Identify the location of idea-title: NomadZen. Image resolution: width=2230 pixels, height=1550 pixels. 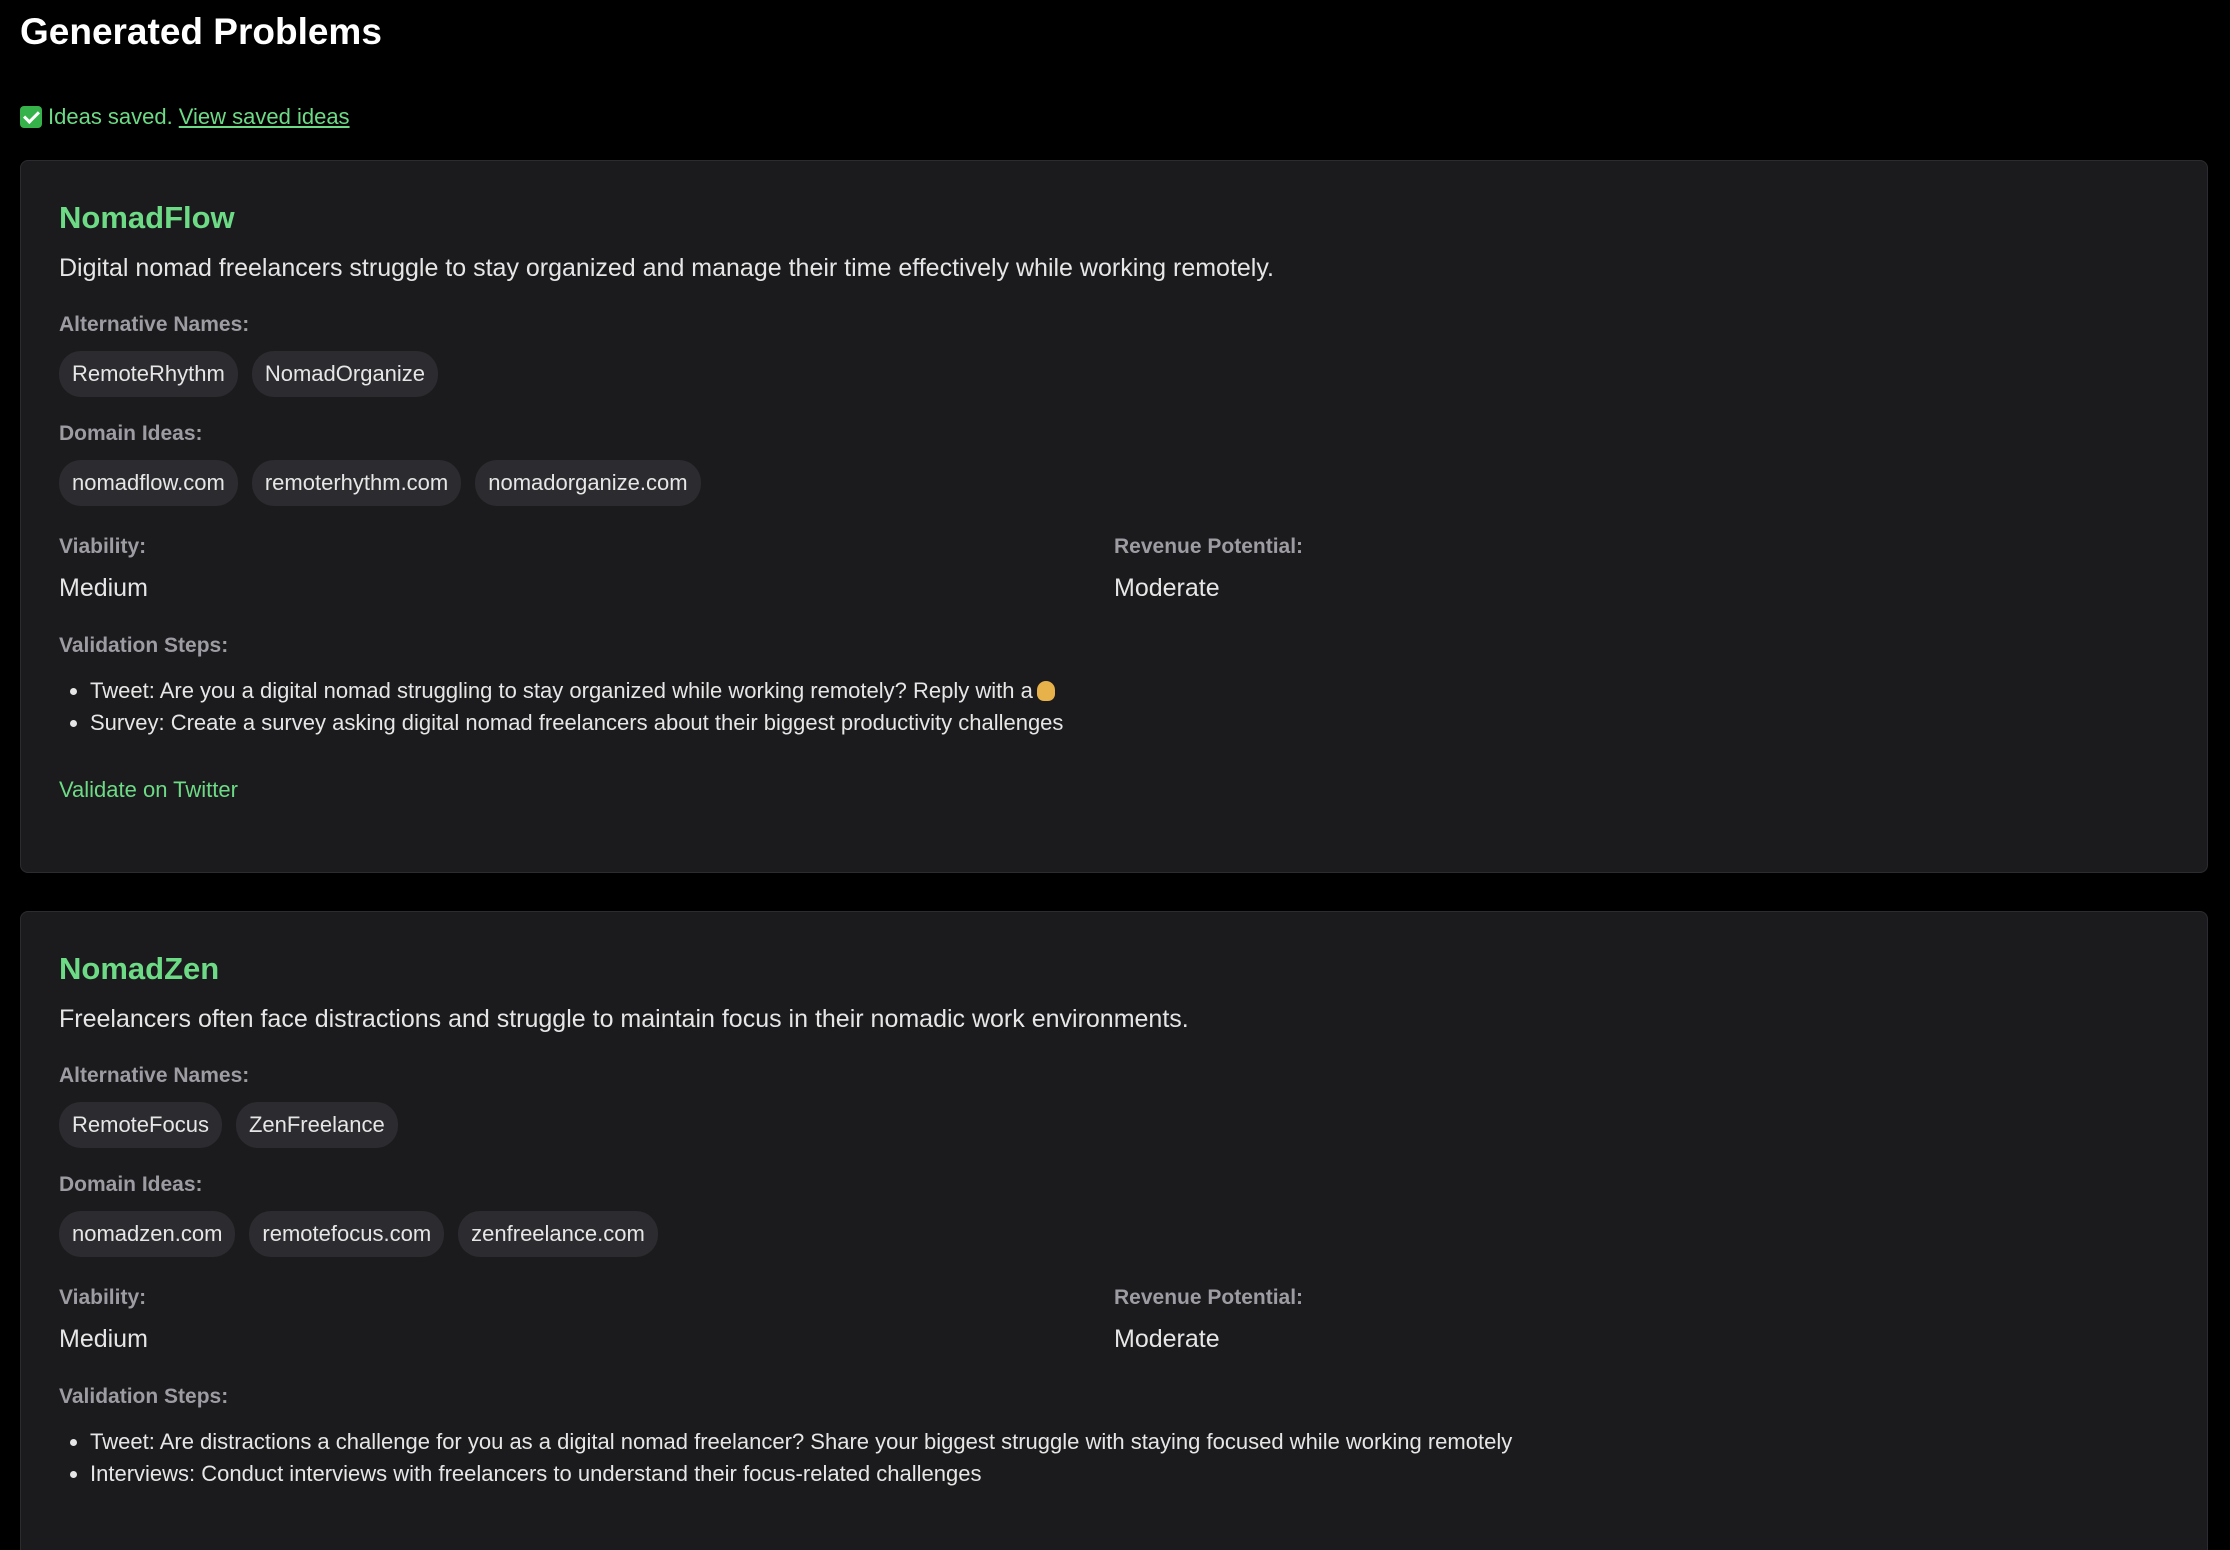
(139, 968).